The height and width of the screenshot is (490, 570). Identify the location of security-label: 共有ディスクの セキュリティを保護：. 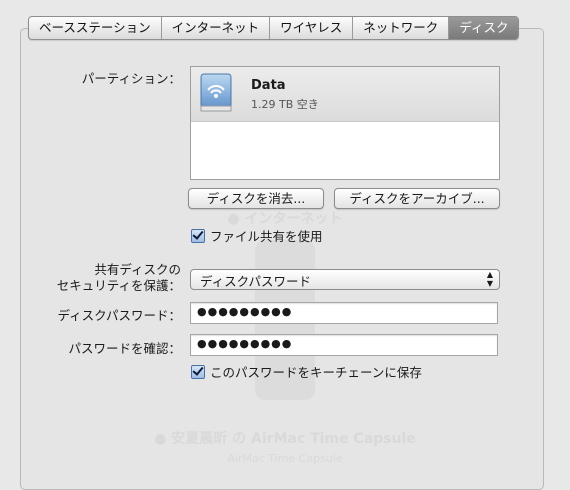
(119, 278).